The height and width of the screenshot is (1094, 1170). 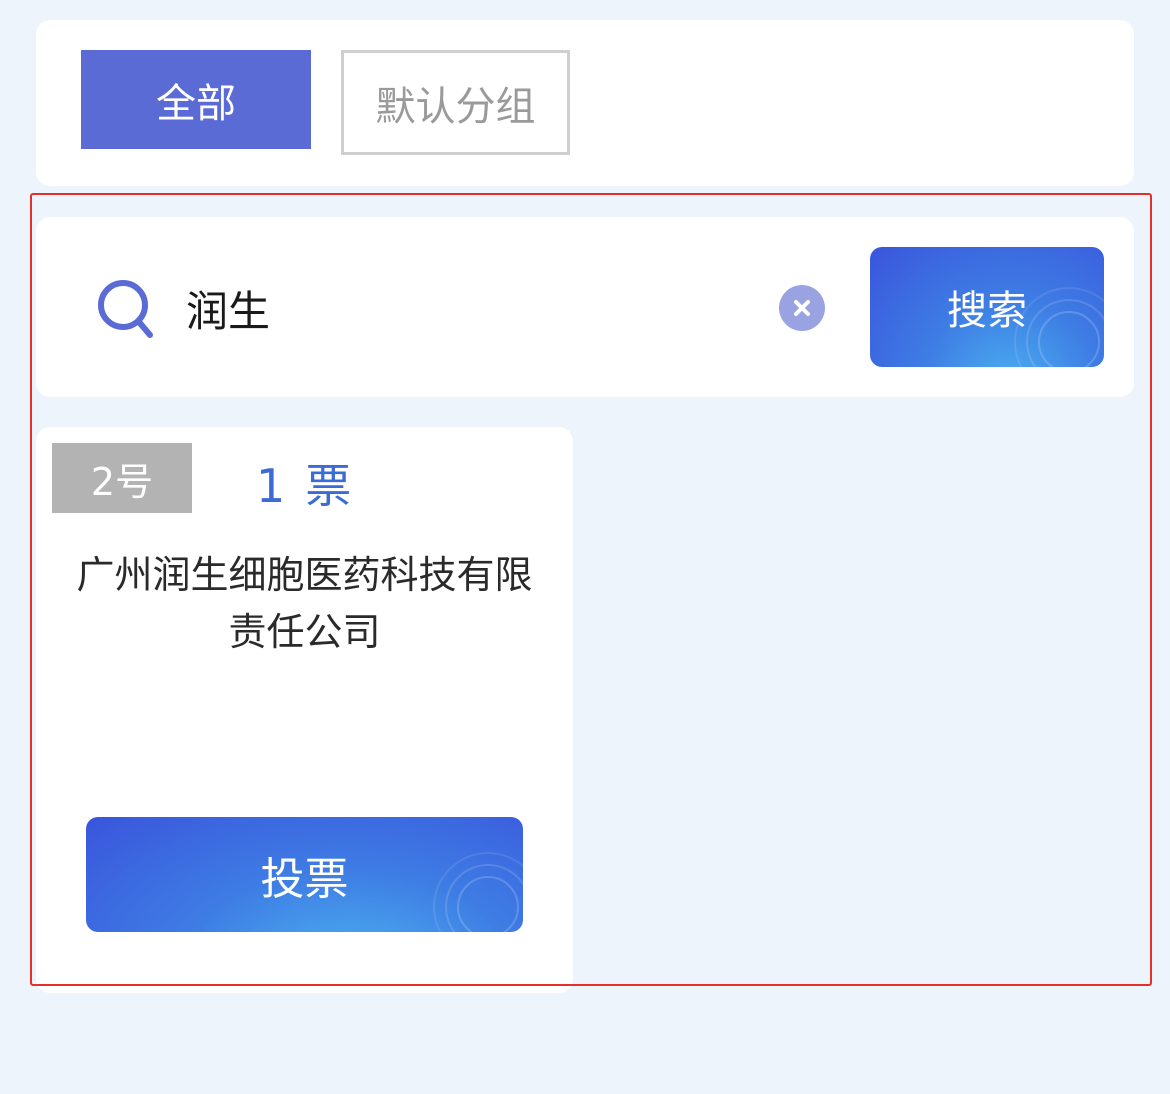 I want to click on vote-button-label: 投票, so click(x=304, y=879).